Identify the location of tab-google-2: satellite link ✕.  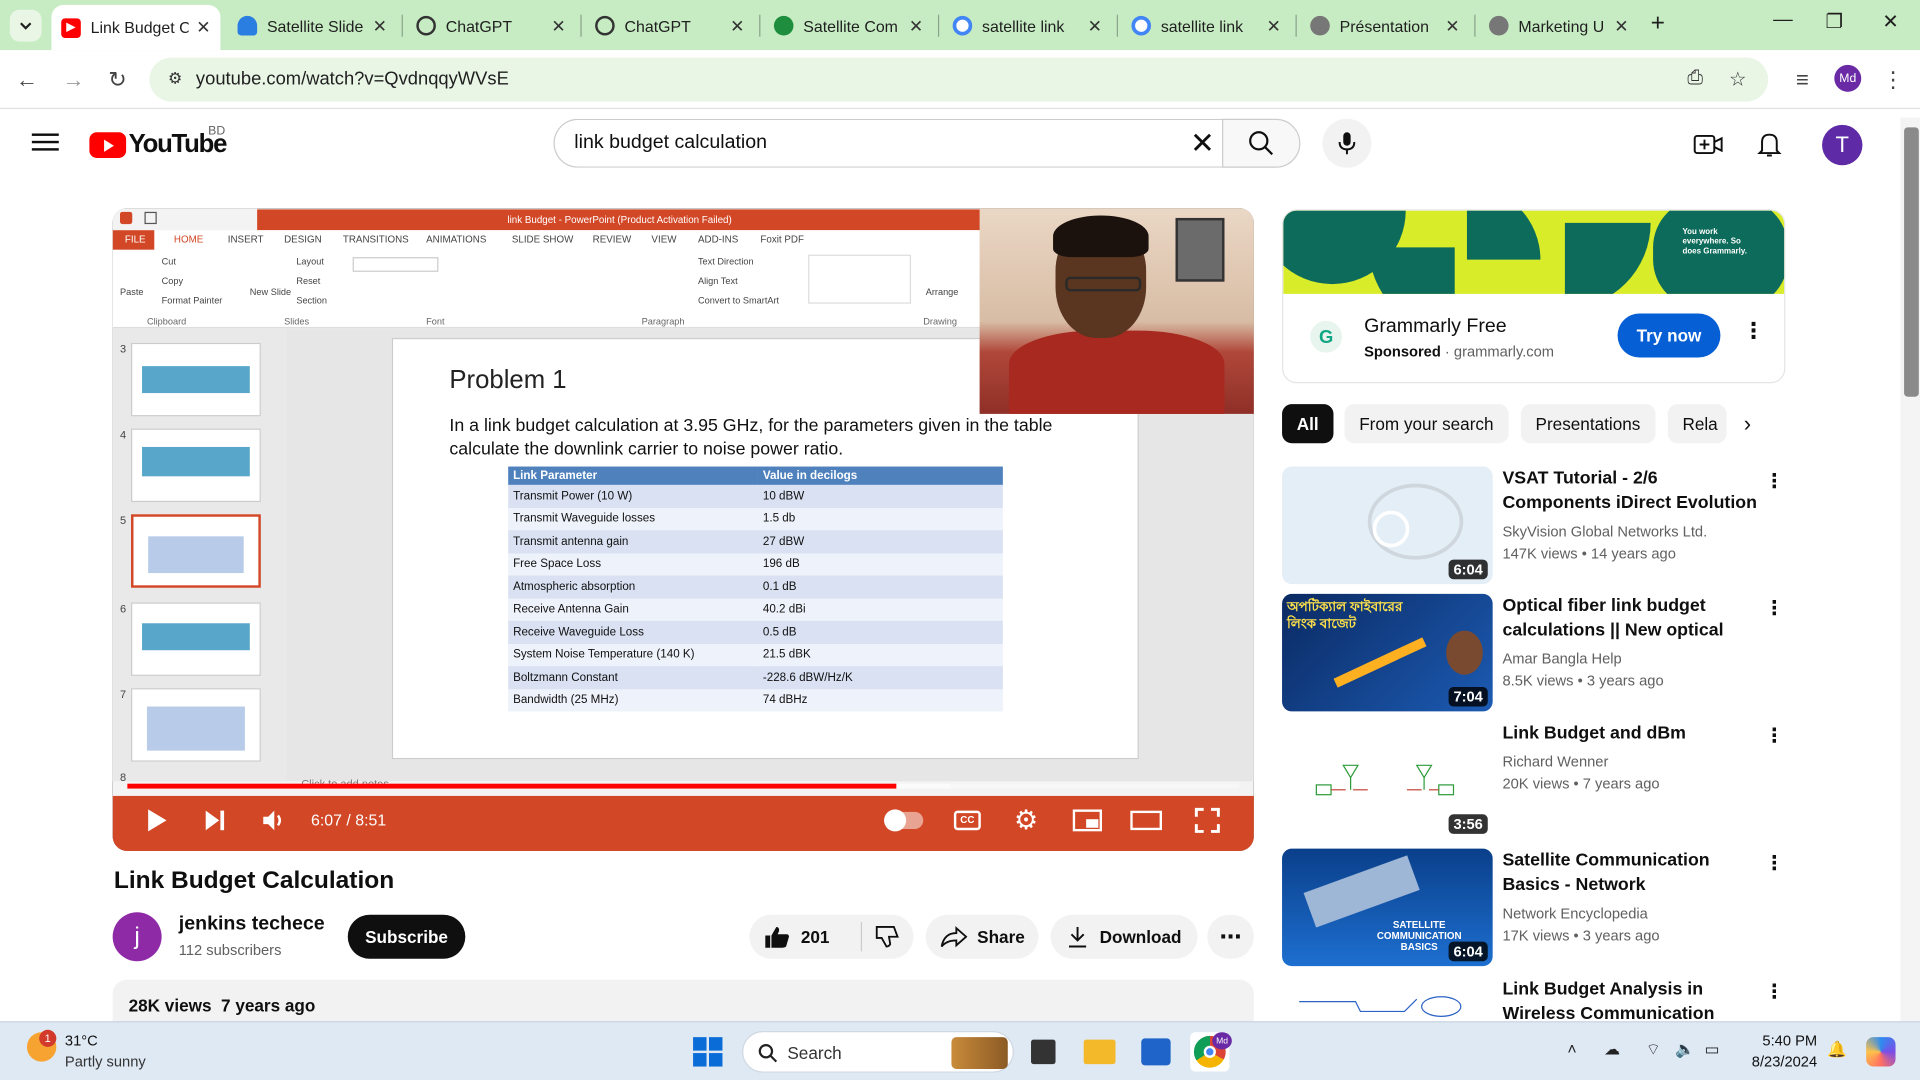
(1206, 25).